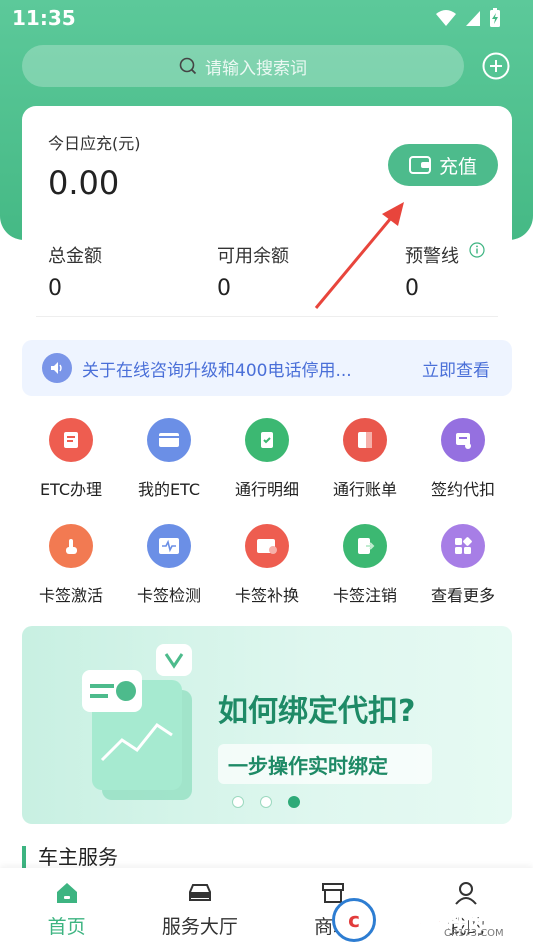 The image size is (533, 948). I want to click on stat-warning-label: 预警线, so click(432, 256).